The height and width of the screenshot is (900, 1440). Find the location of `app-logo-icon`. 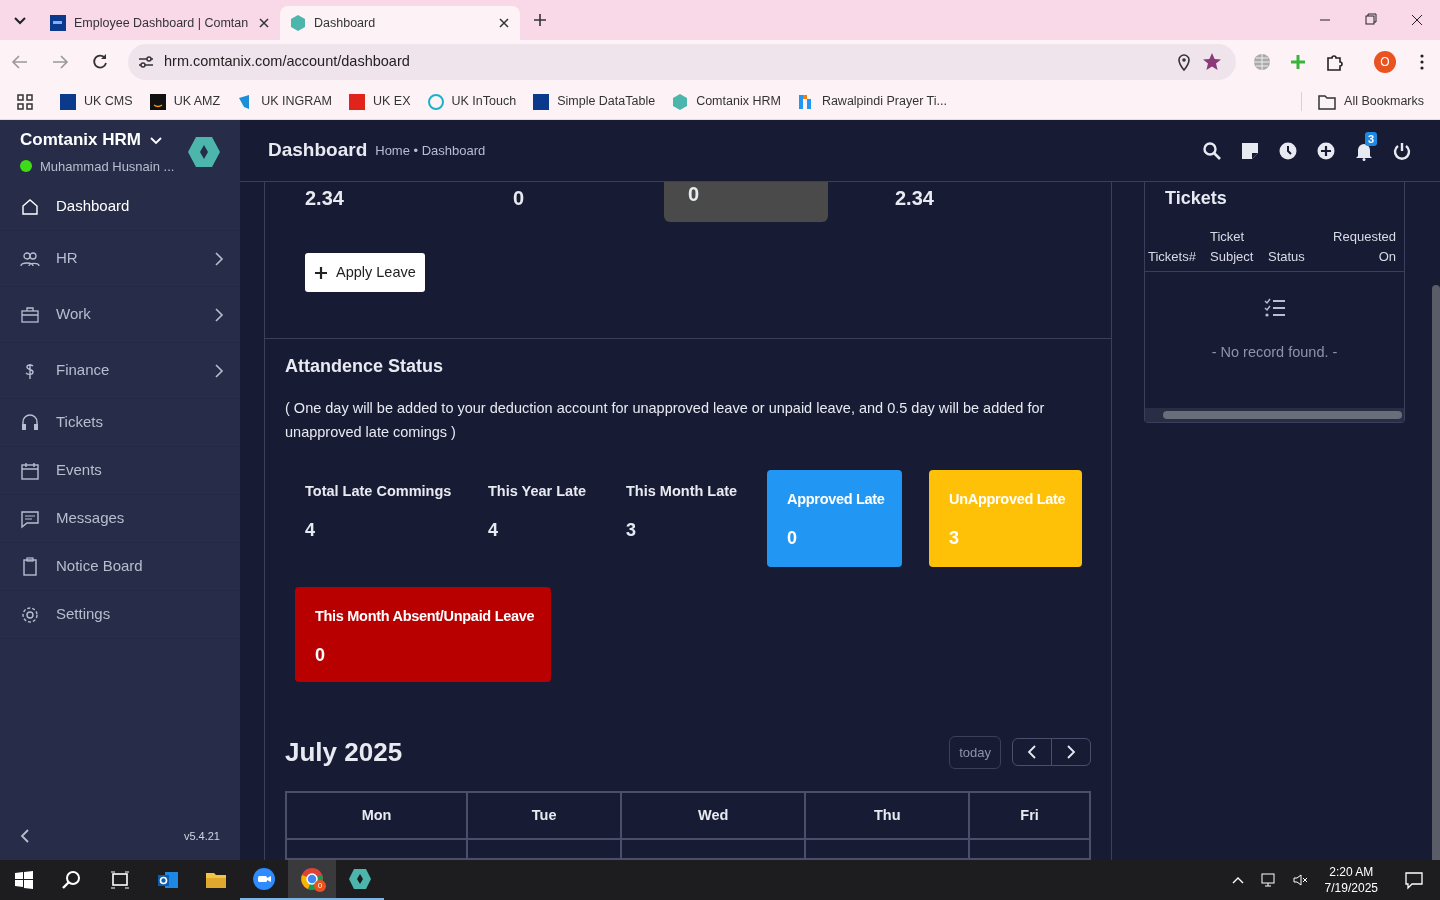

app-logo-icon is located at coordinates (204, 151).